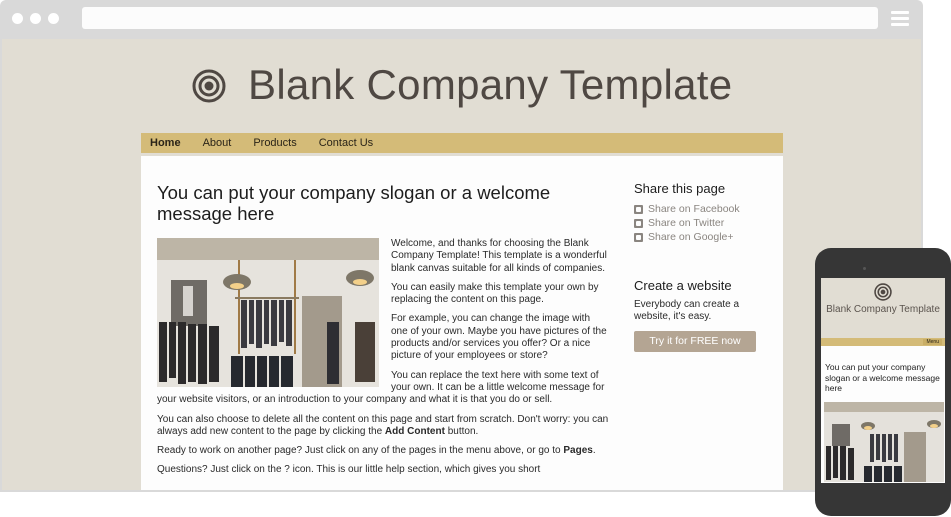 The image size is (951, 517). What do you see at coordinates (594, 451) in the screenshot?
I see `paragraph-6-tail: .` at bounding box center [594, 451].